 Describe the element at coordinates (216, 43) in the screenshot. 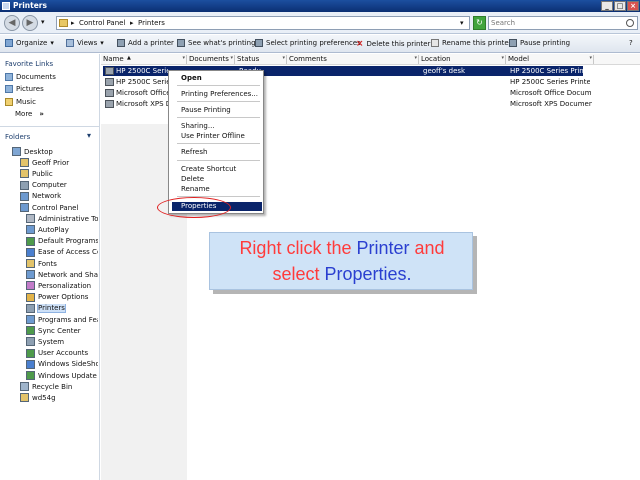

I see `see-printing-button: See what's printing` at that location.